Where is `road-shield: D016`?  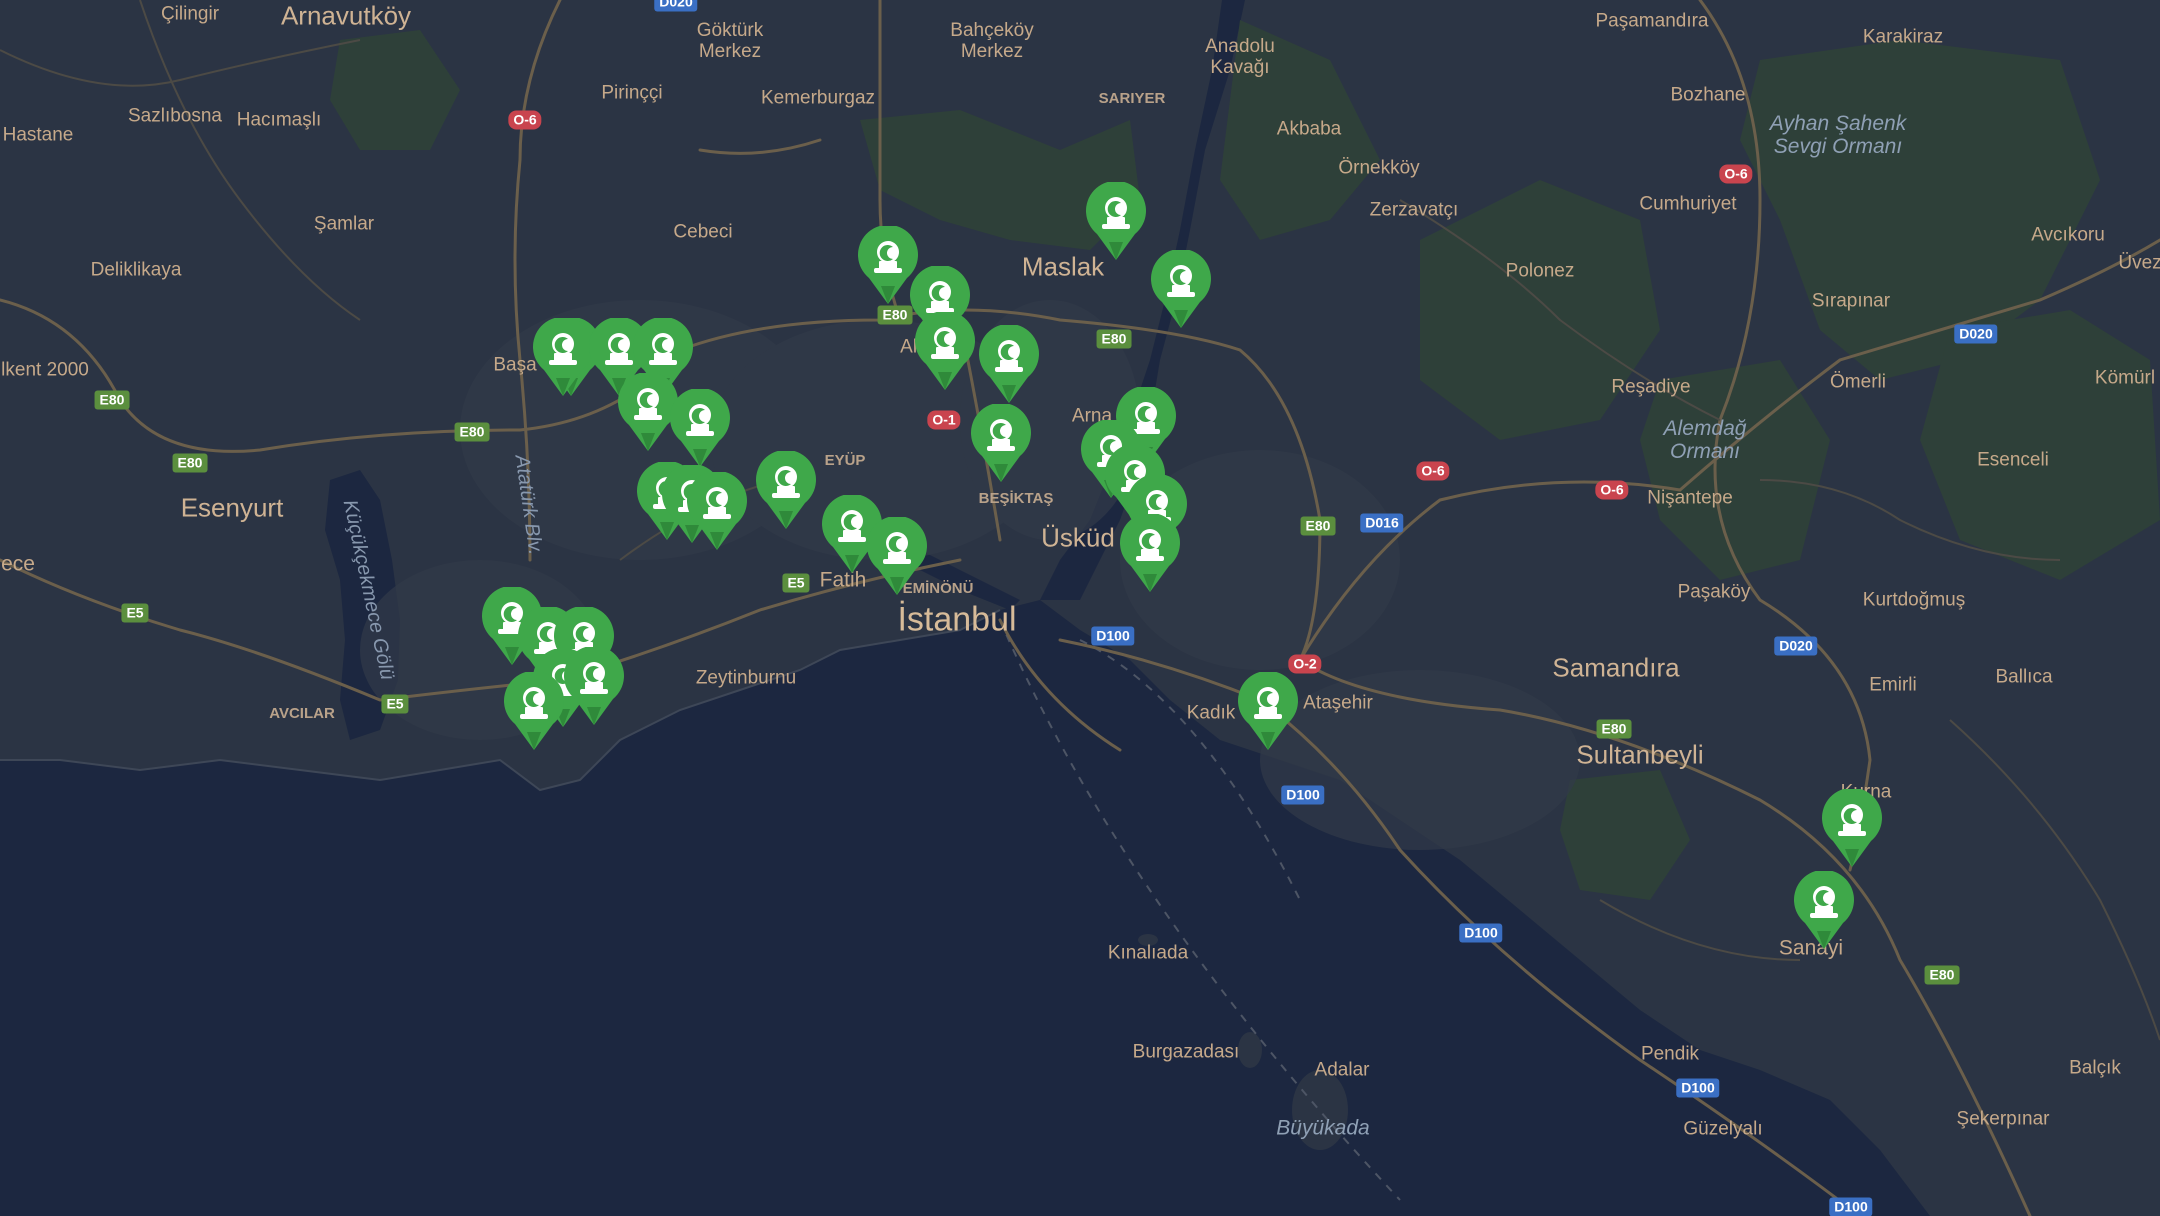 road-shield: D016 is located at coordinates (1382, 523).